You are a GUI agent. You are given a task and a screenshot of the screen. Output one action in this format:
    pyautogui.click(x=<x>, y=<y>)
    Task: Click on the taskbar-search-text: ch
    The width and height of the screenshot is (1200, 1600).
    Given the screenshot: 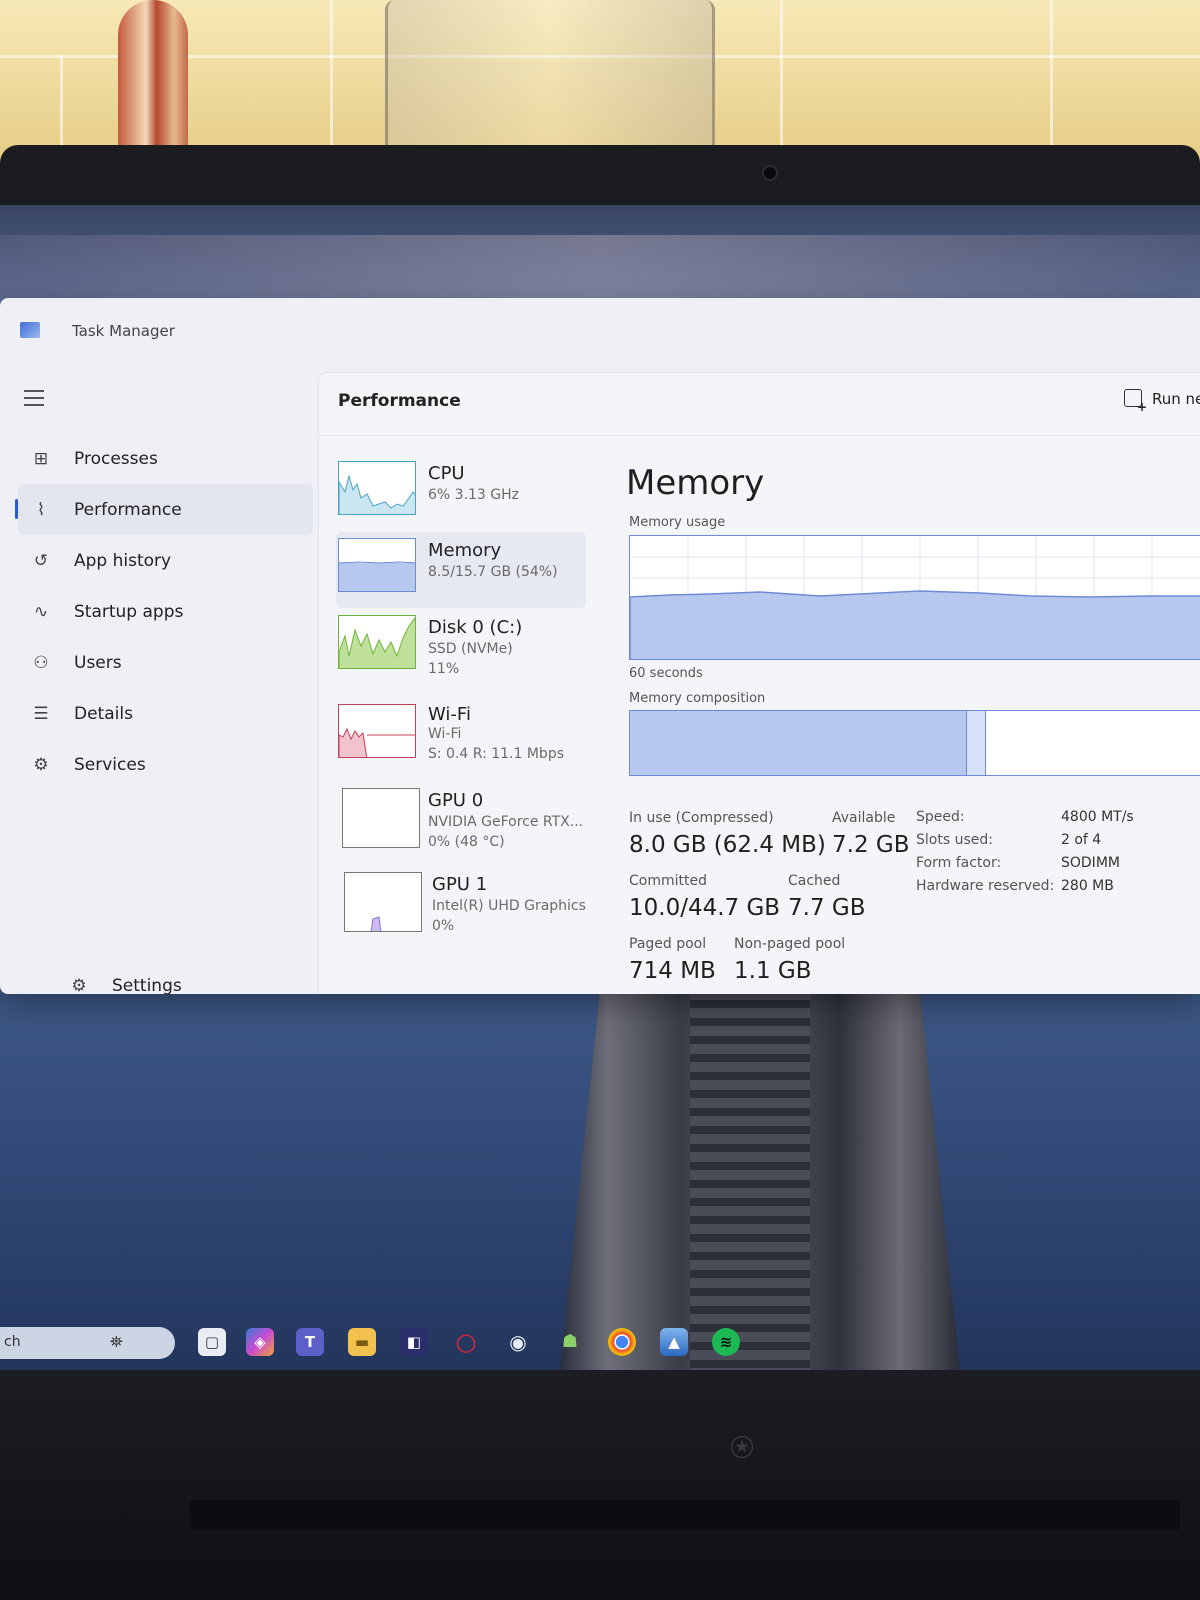 What is the action you would take?
    pyautogui.click(x=12, y=1342)
    